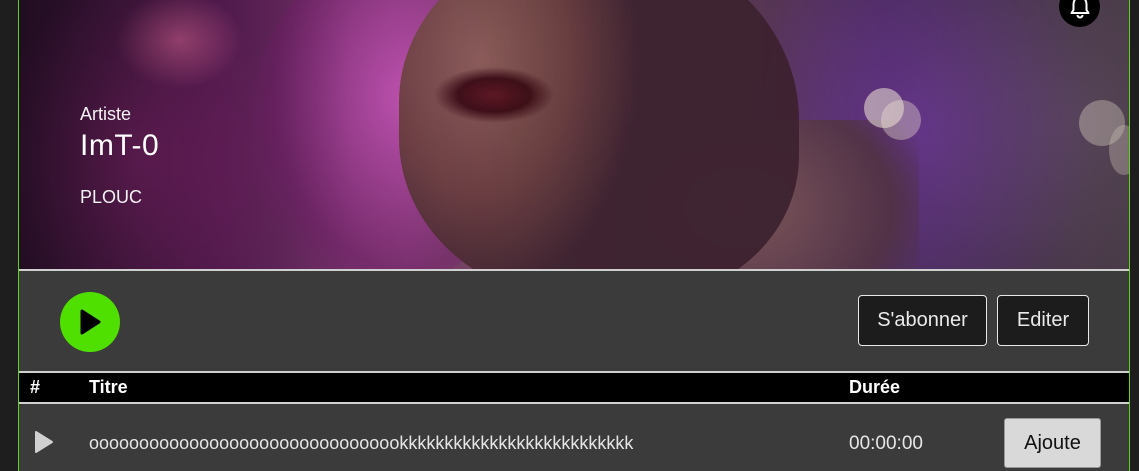 Image resolution: width=1139 pixels, height=471 pixels. I want to click on artist-name: ImT-0, so click(120, 145).